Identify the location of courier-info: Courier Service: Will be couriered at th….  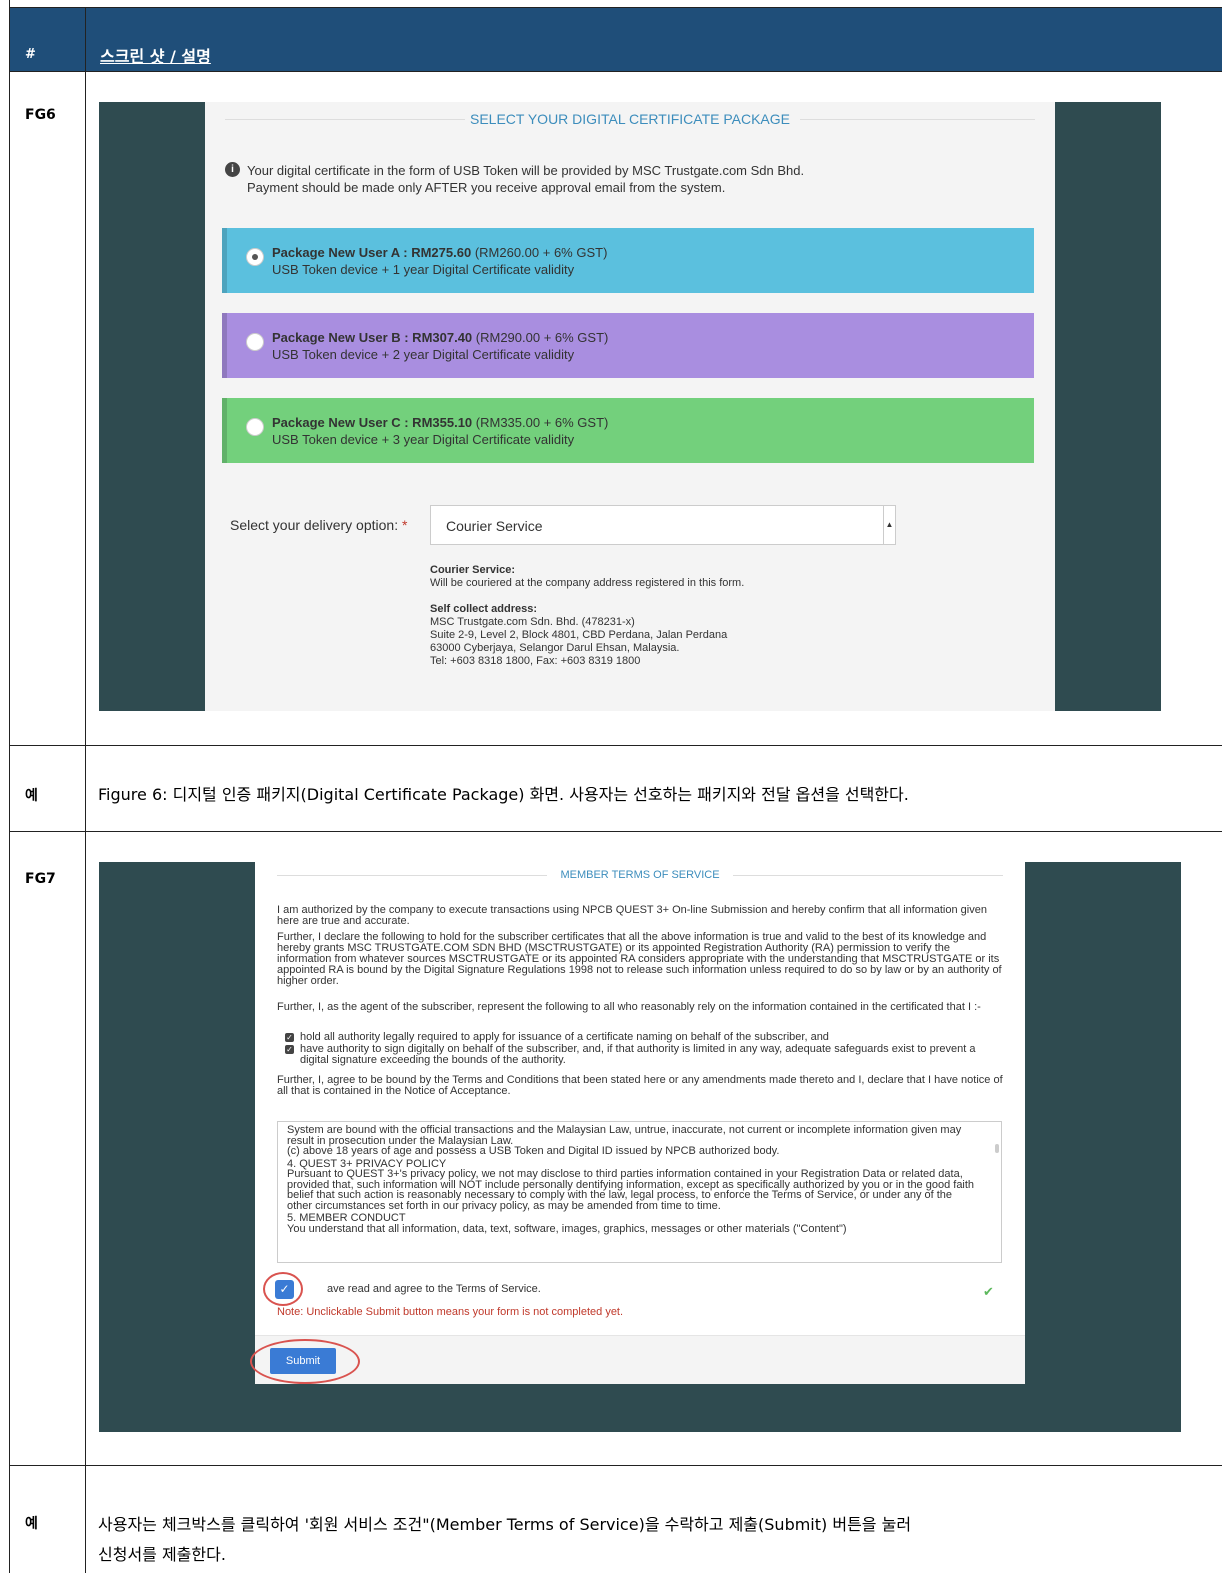
(587, 576).